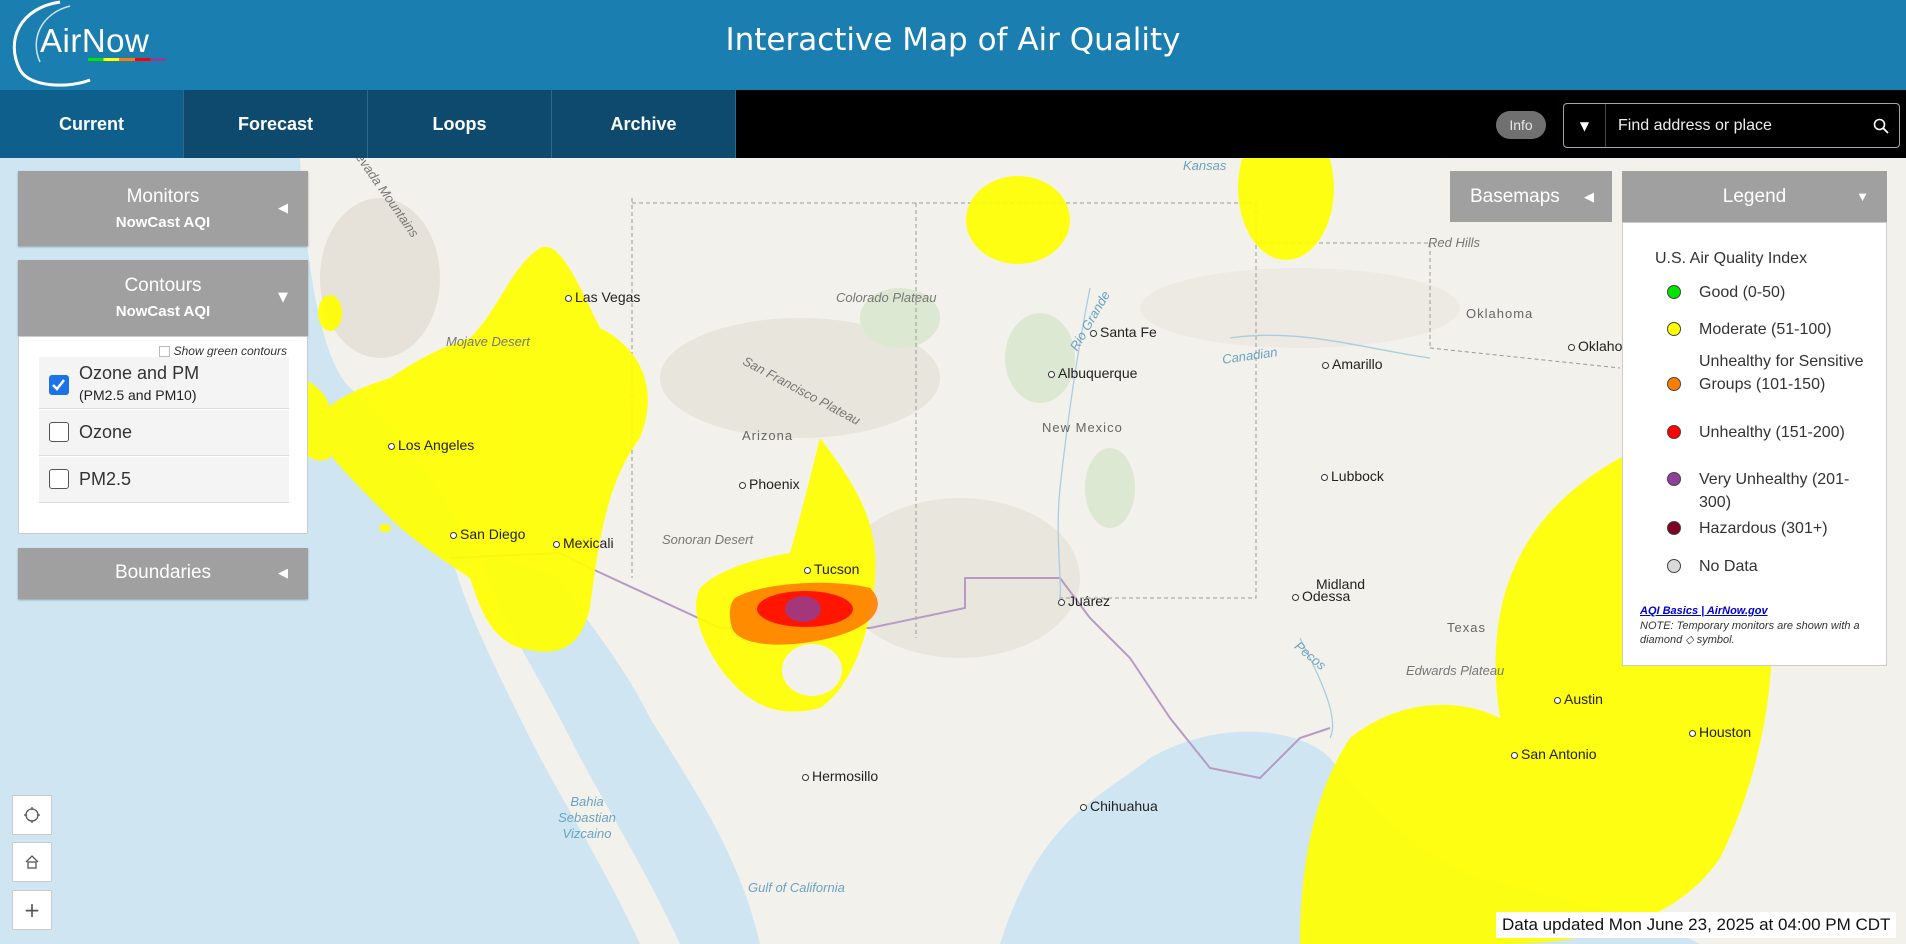 The image size is (1906, 944). What do you see at coordinates (840, 776) in the screenshot?
I see `city-label: Hermosillo` at bounding box center [840, 776].